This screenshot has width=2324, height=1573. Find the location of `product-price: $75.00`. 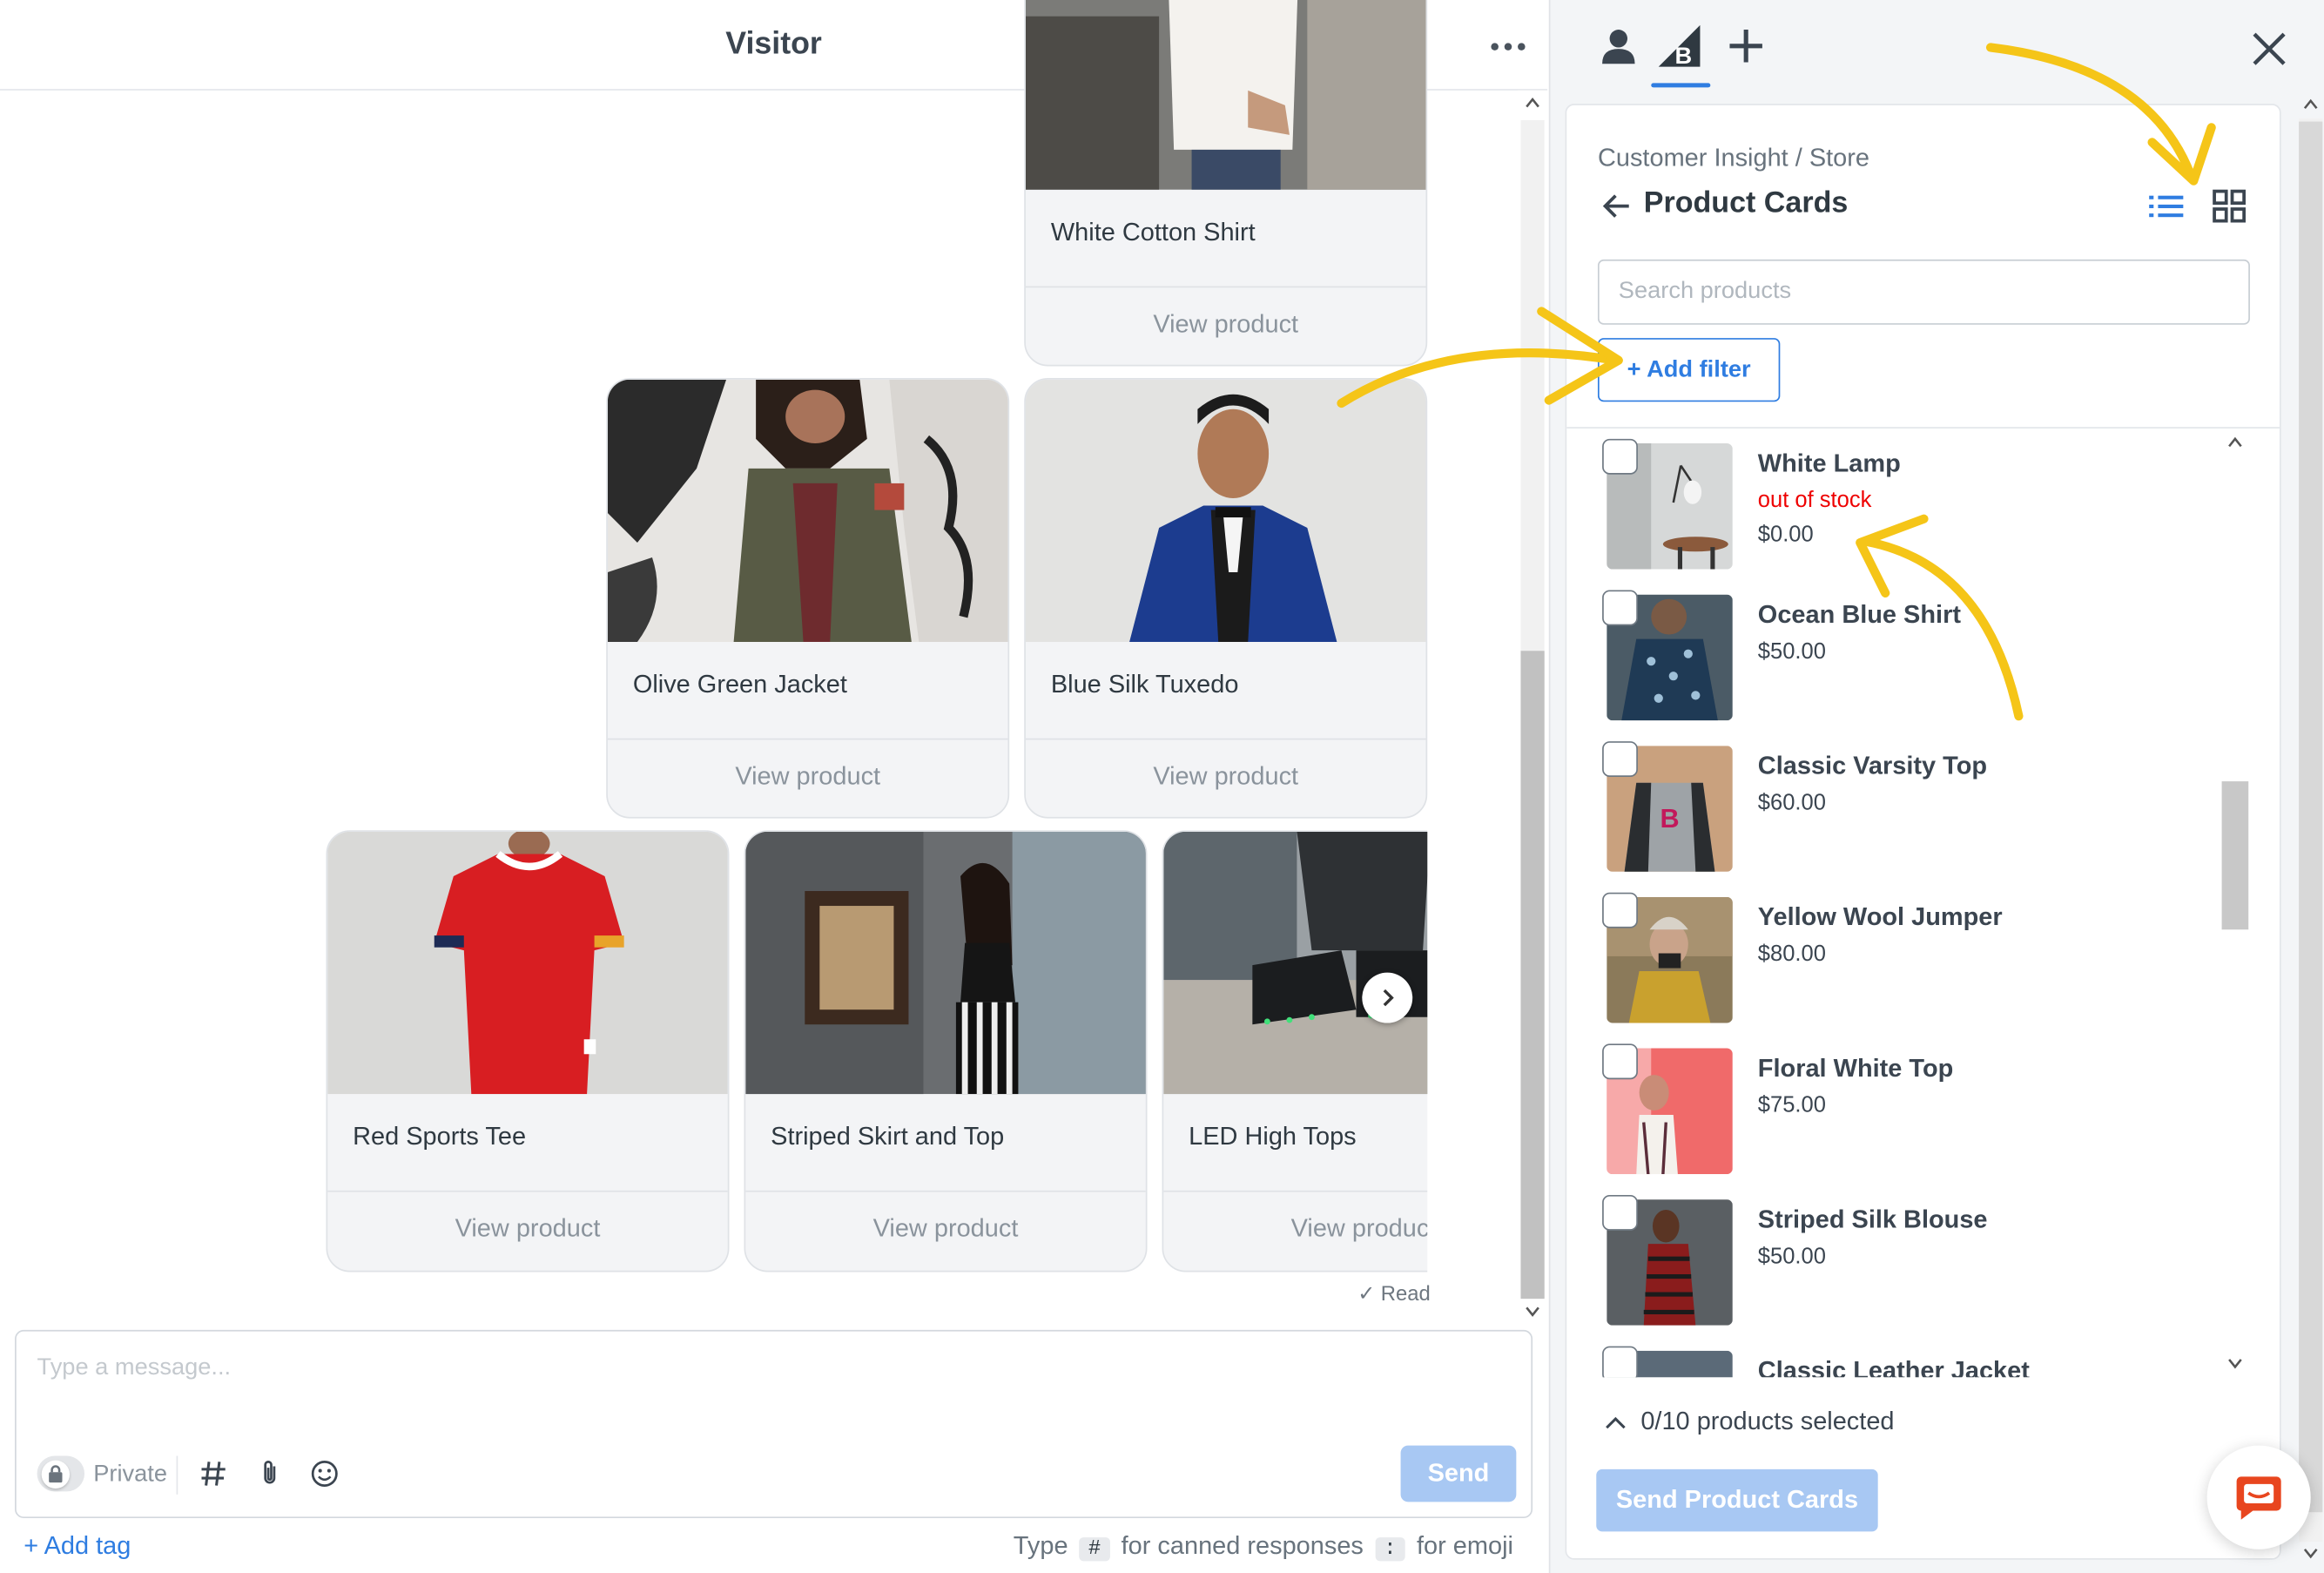

product-price: $75.00 is located at coordinates (1791, 1105).